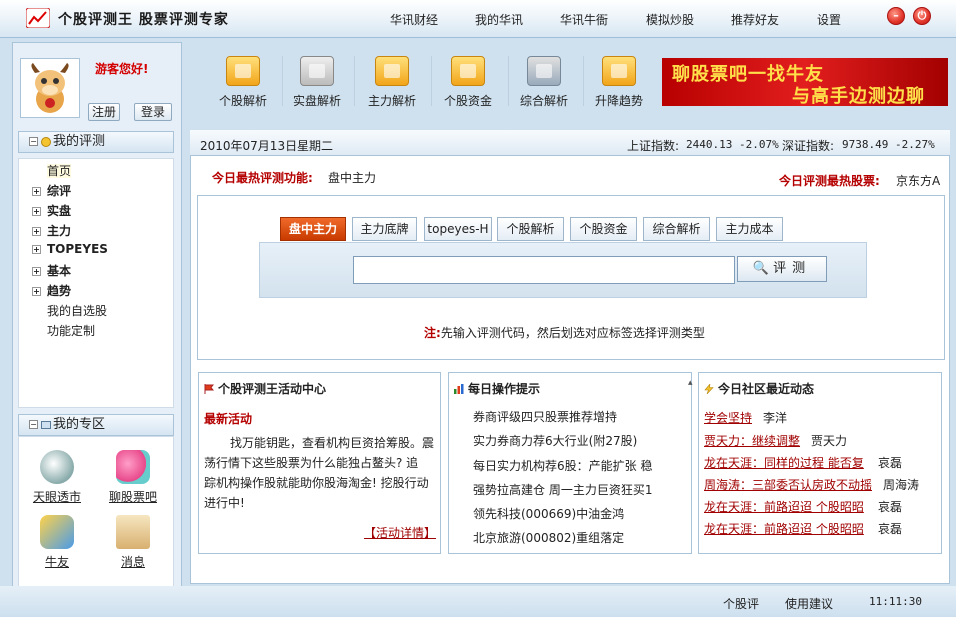 The height and width of the screenshot is (617, 956). What do you see at coordinates (555, 440) in the screenshot?
I see `tip-link: 实力券商力荐6大行业(附27股)` at bounding box center [555, 440].